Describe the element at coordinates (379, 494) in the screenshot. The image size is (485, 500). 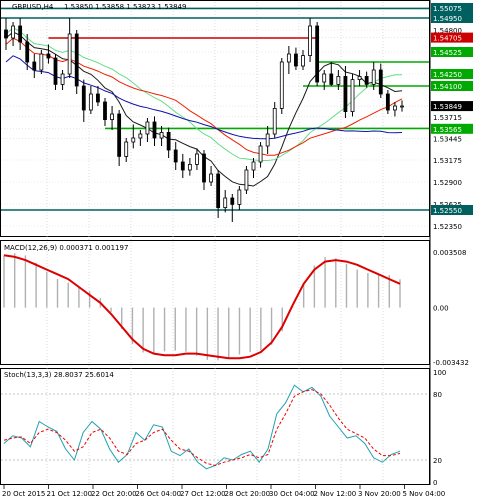
I see `time-axis-label: 3 Nov 20:00` at that location.